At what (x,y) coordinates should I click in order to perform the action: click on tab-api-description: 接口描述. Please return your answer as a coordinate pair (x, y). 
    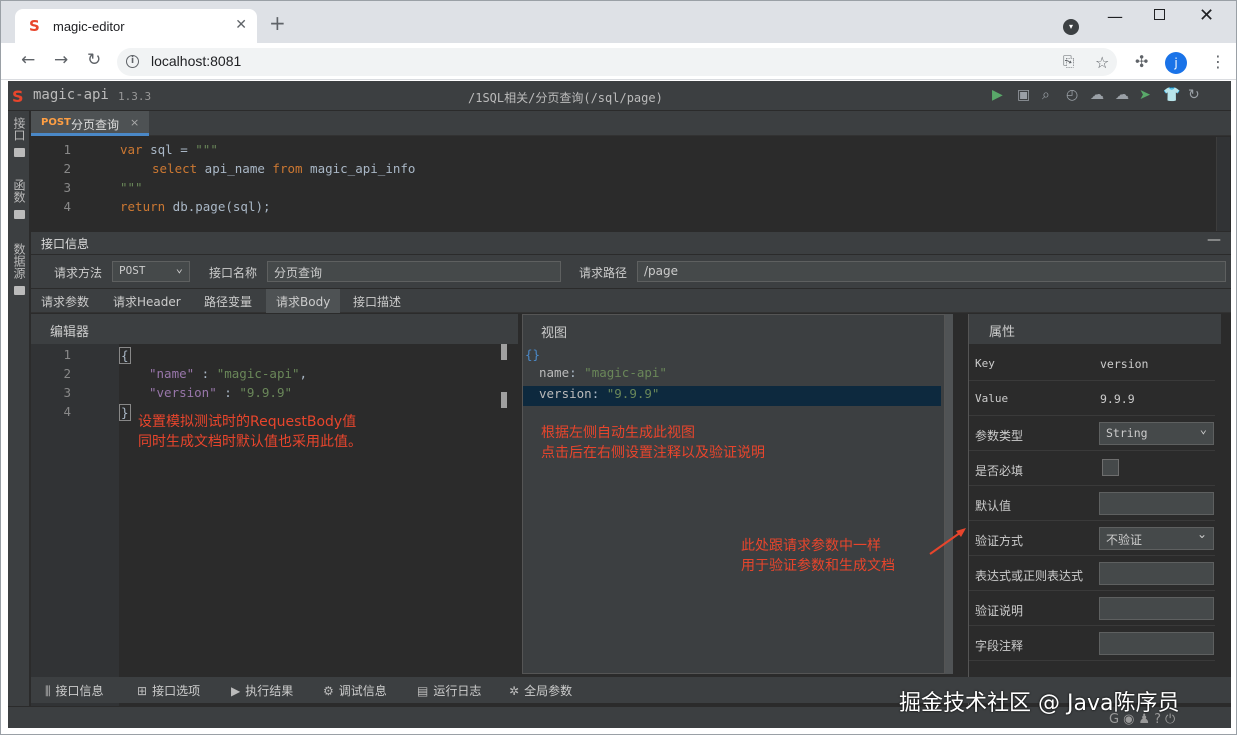
    Looking at the image, I should click on (377, 301).